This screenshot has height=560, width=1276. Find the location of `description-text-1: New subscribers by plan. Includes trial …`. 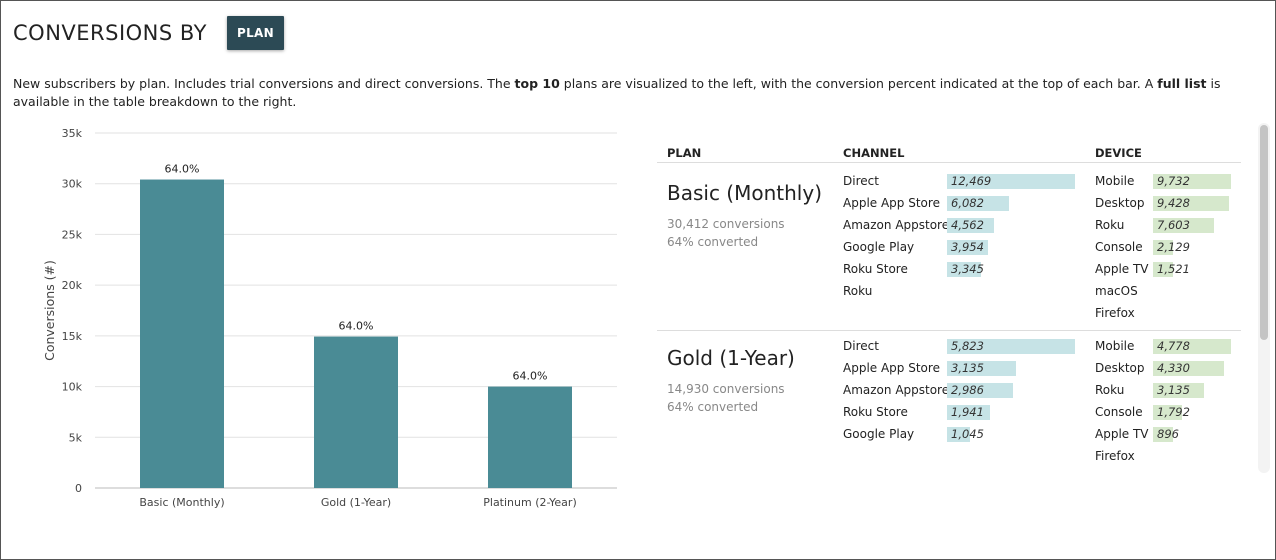

description-text-1: New subscribers by plan. Includes trial … is located at coordinates (264, 83).